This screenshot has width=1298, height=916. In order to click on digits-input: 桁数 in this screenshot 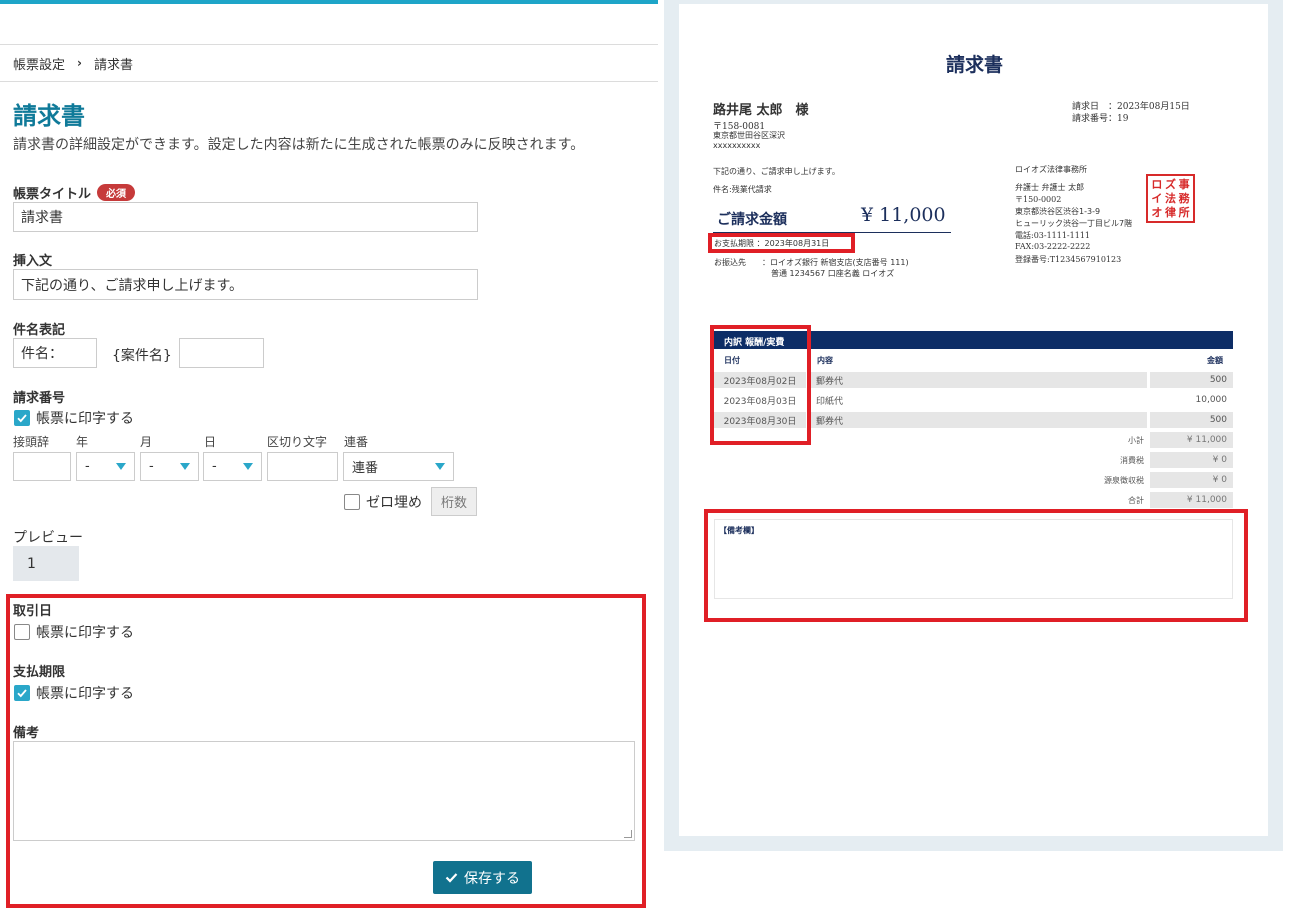, I will do `click(454, 501)`.